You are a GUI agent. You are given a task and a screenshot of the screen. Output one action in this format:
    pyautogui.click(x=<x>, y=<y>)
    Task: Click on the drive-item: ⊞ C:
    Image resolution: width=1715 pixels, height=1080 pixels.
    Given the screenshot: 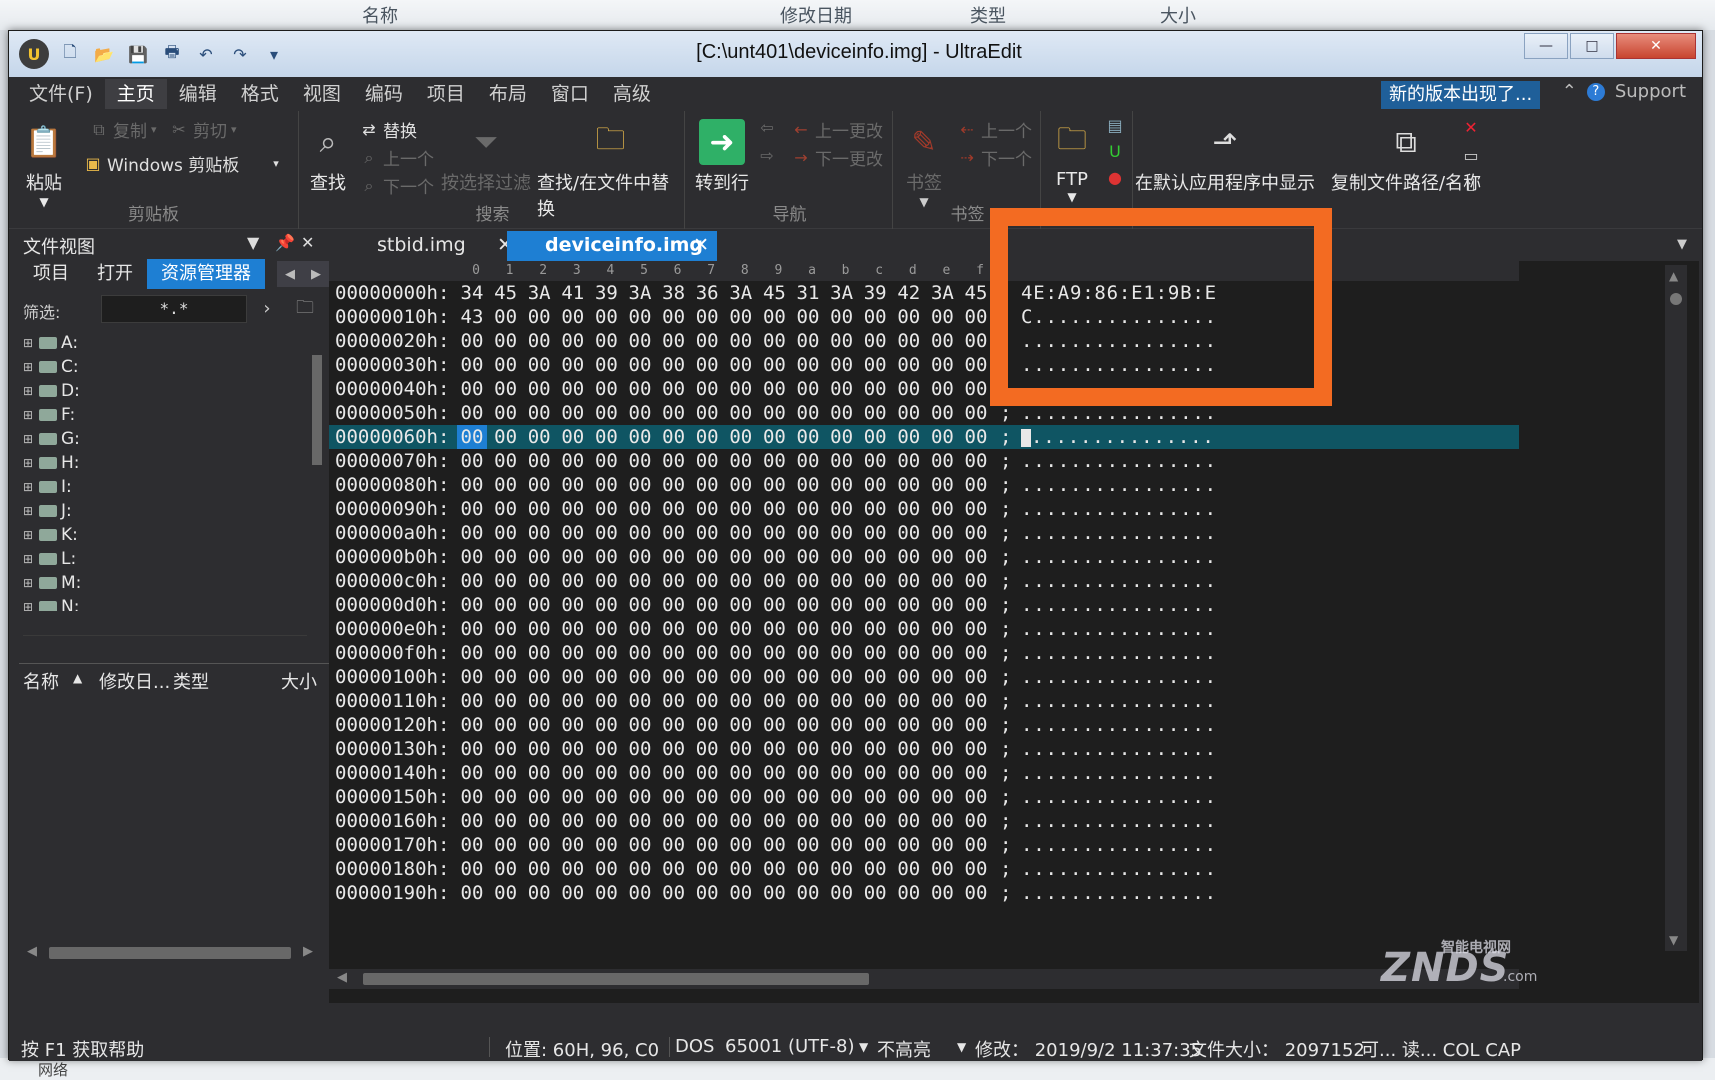 What is the action you would take?
    pyautogui.click(x=164, y=367)
    